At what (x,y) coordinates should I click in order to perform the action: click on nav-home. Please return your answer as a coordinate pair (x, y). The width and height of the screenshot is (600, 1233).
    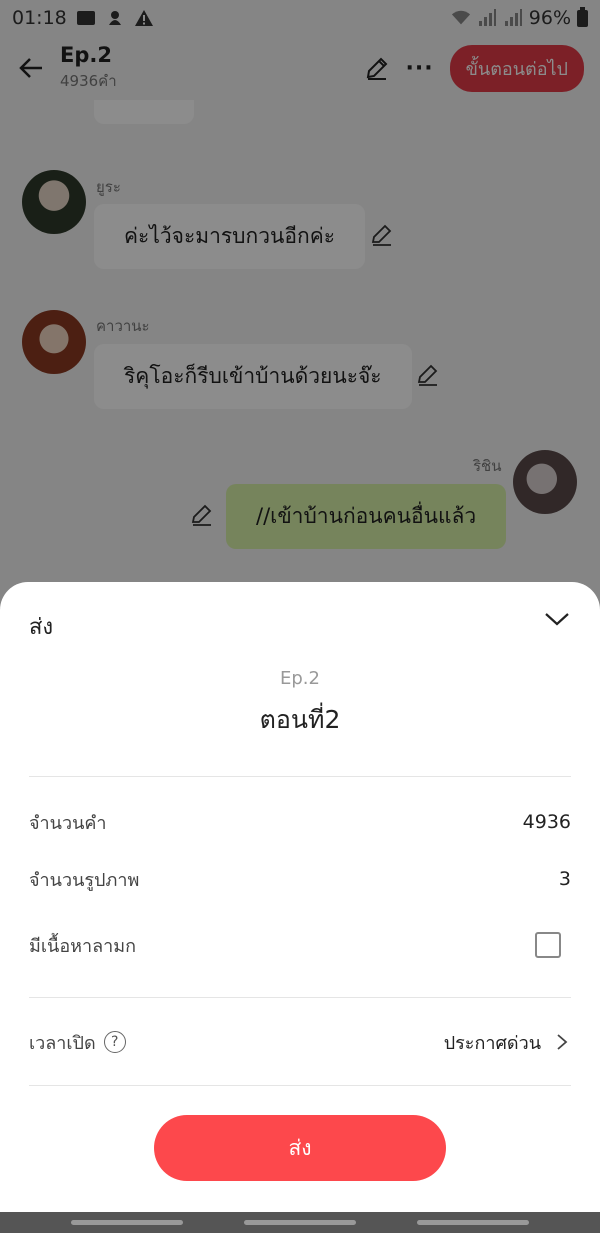
    Looking at the image, I should click on (299, 1222).